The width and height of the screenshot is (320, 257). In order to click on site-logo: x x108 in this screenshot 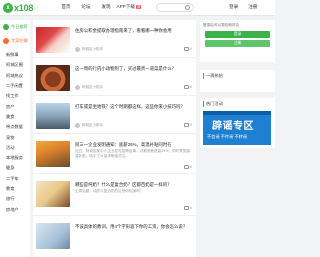, I will do `click(22, 8)`.